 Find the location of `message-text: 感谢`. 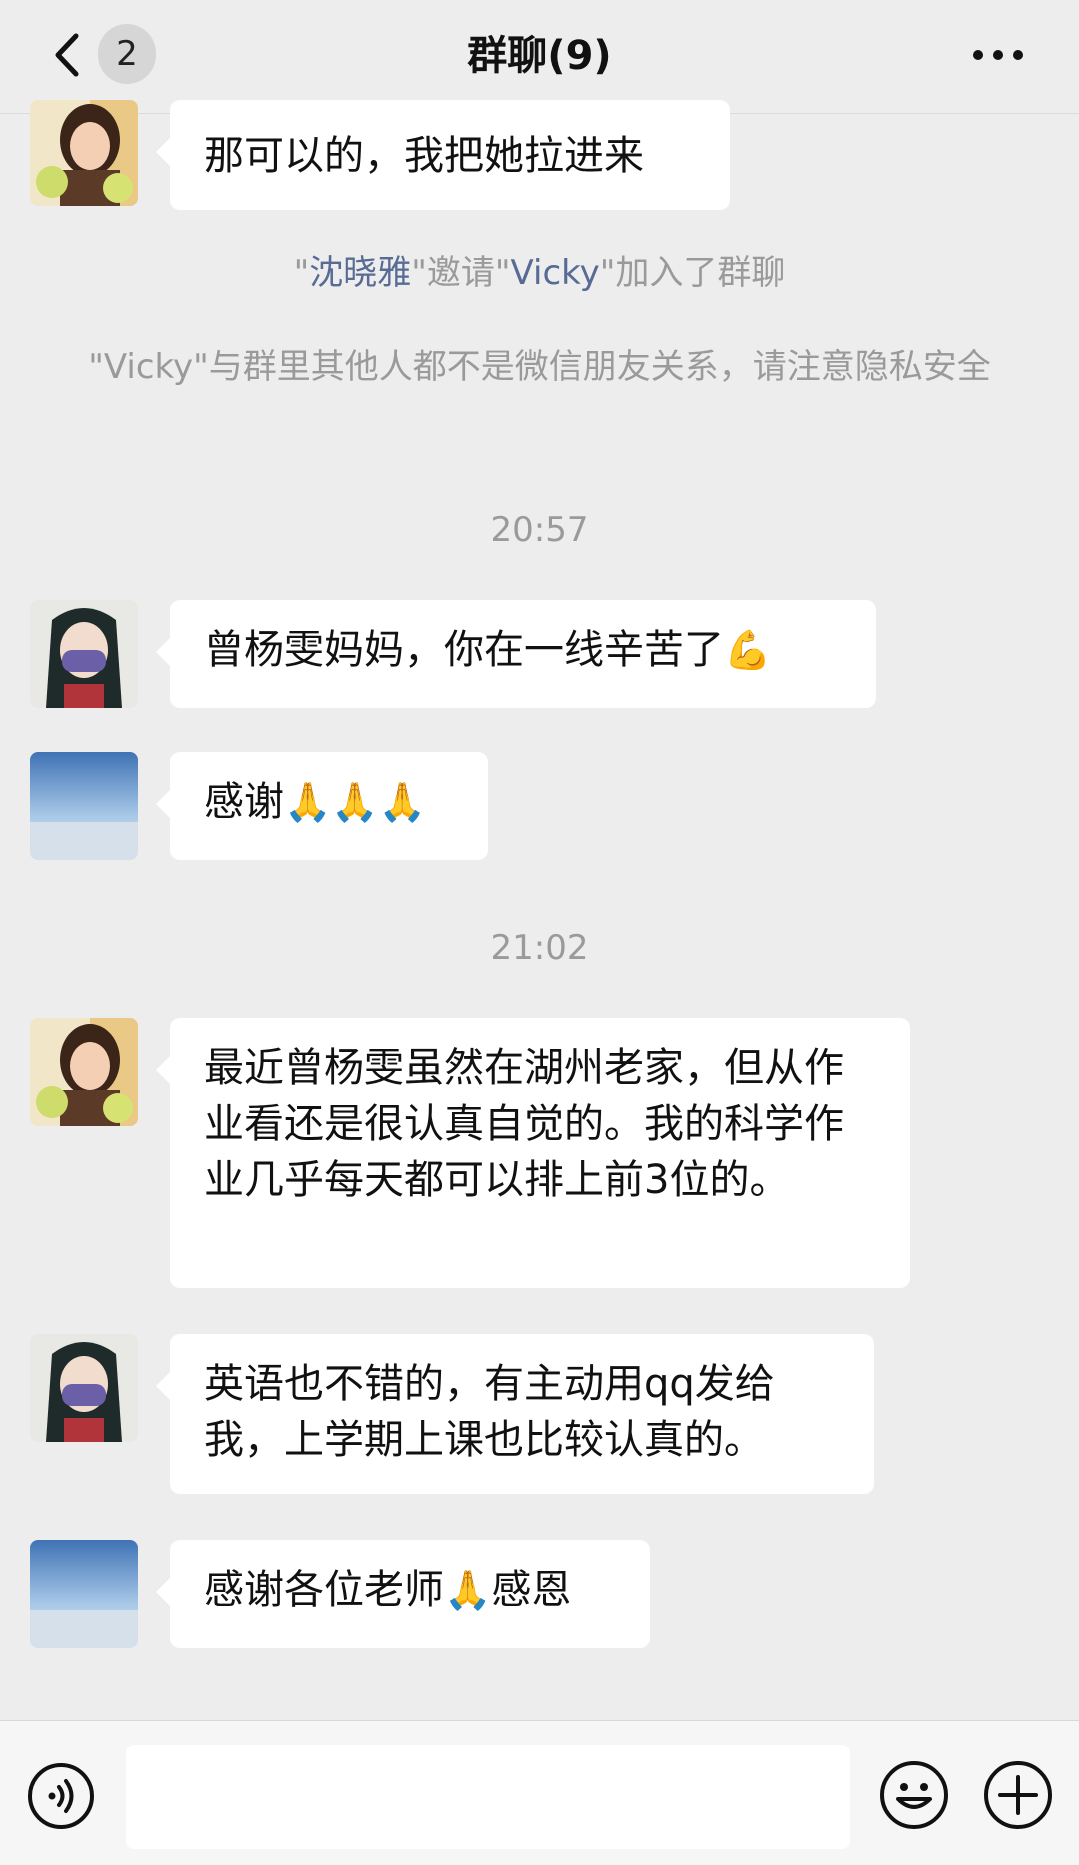

message-text: 感谢 is located at coordinates (244, 802).